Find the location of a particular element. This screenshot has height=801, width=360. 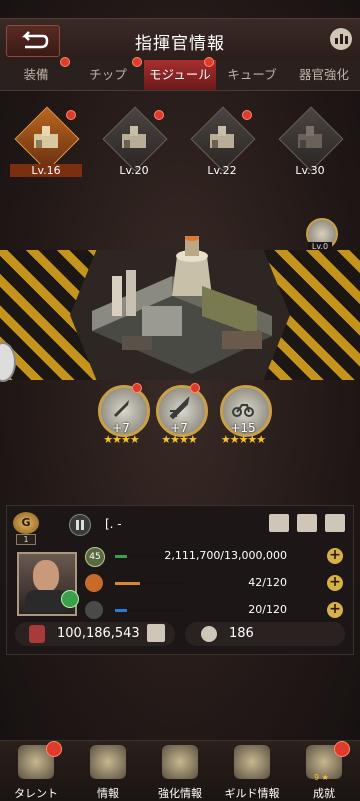

tab-modules: モジュール is located at coordinates (180, 73).